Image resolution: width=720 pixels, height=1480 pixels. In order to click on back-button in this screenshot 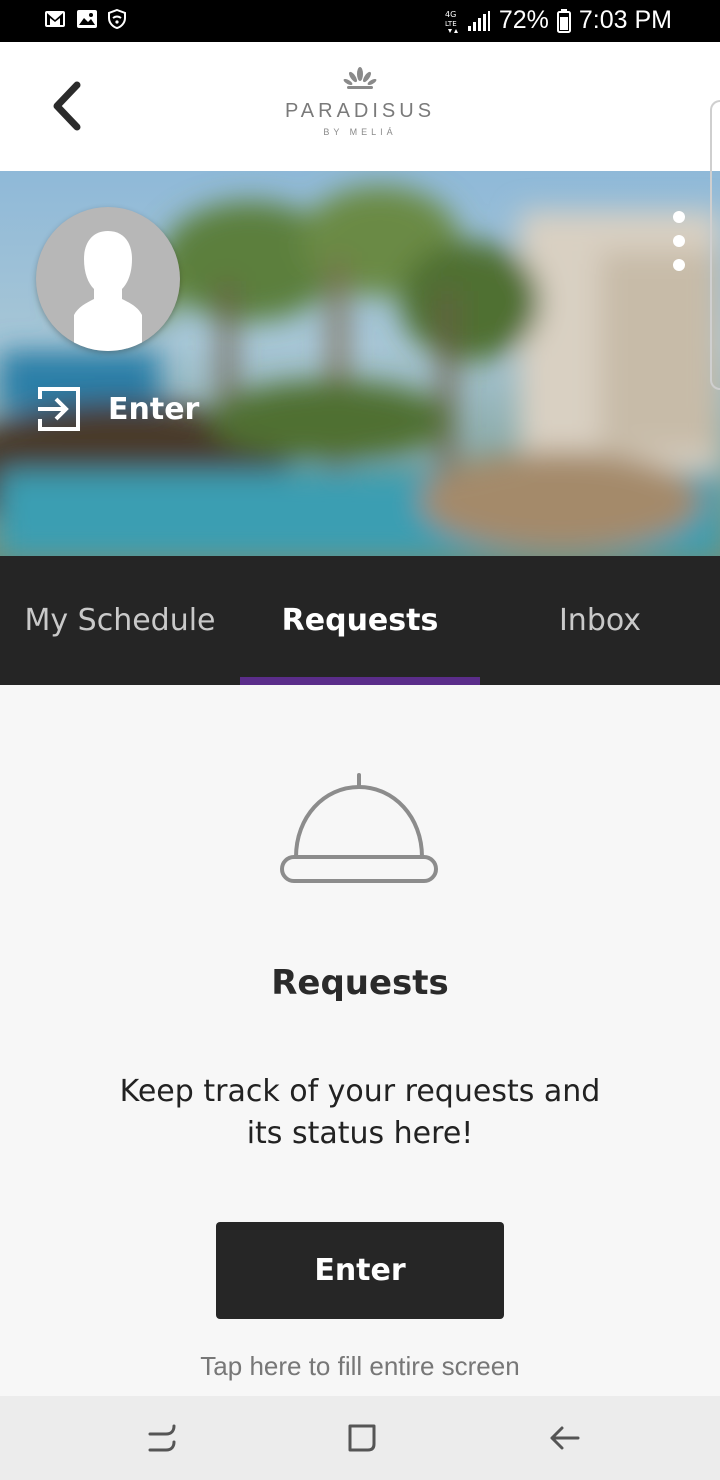, I will do `click(66, 106)`.